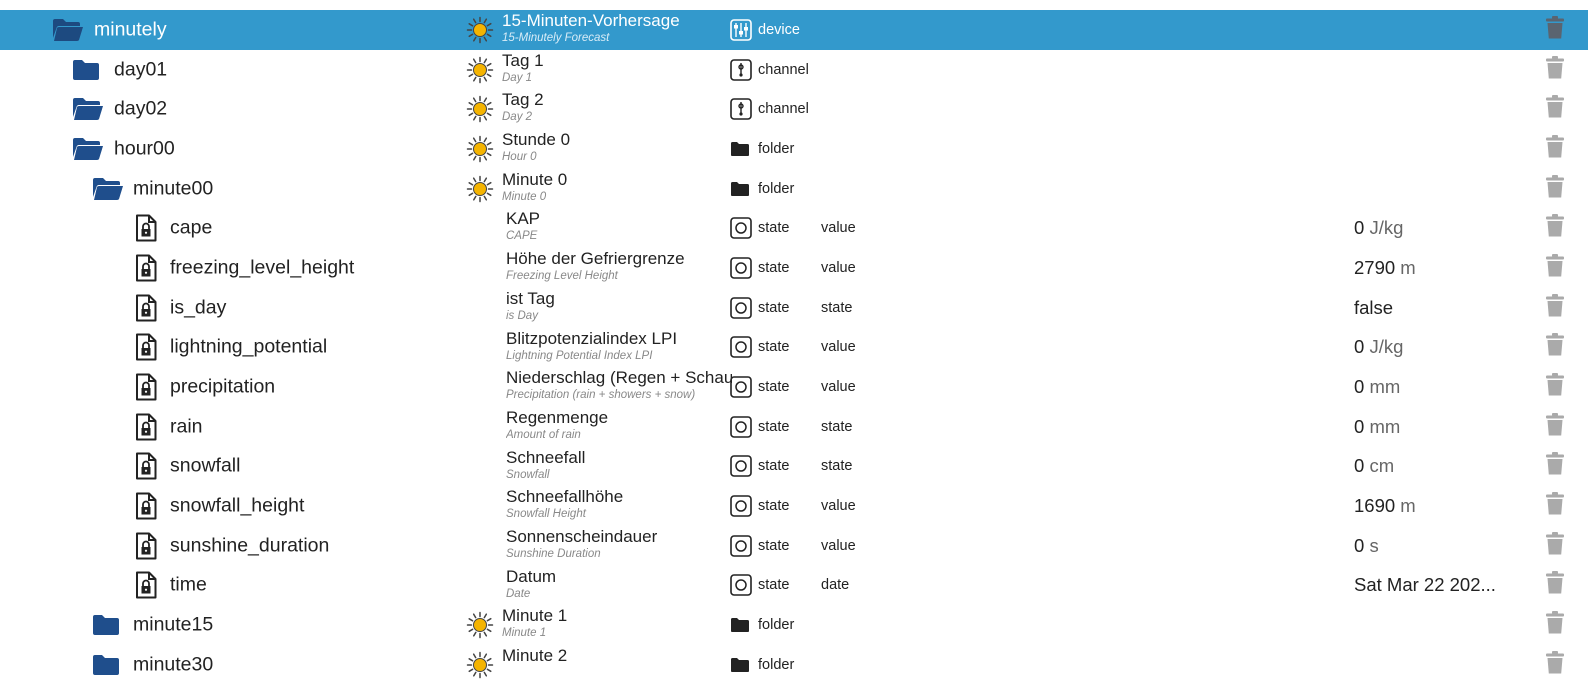  What do you see at coordinates (531, 576) in the screenshot?
I see `object-name-de: Datum` at bounding box center [531, 576].